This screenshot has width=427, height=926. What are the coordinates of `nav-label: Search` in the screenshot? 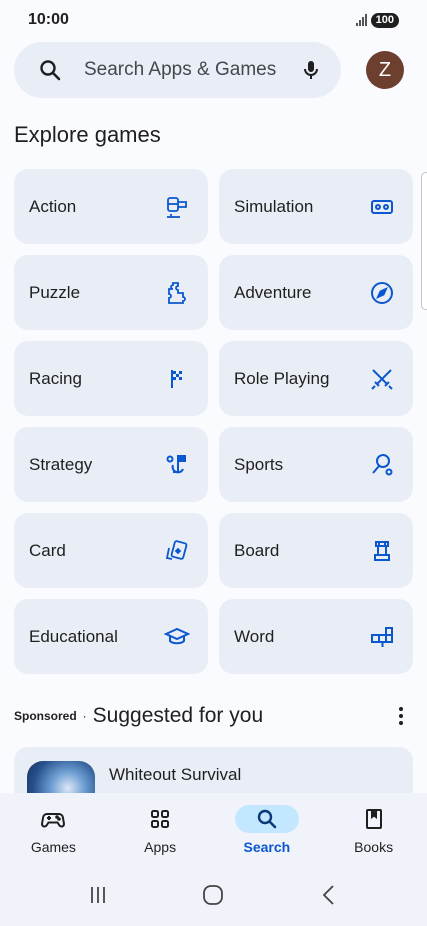 It's located at (267, 847).